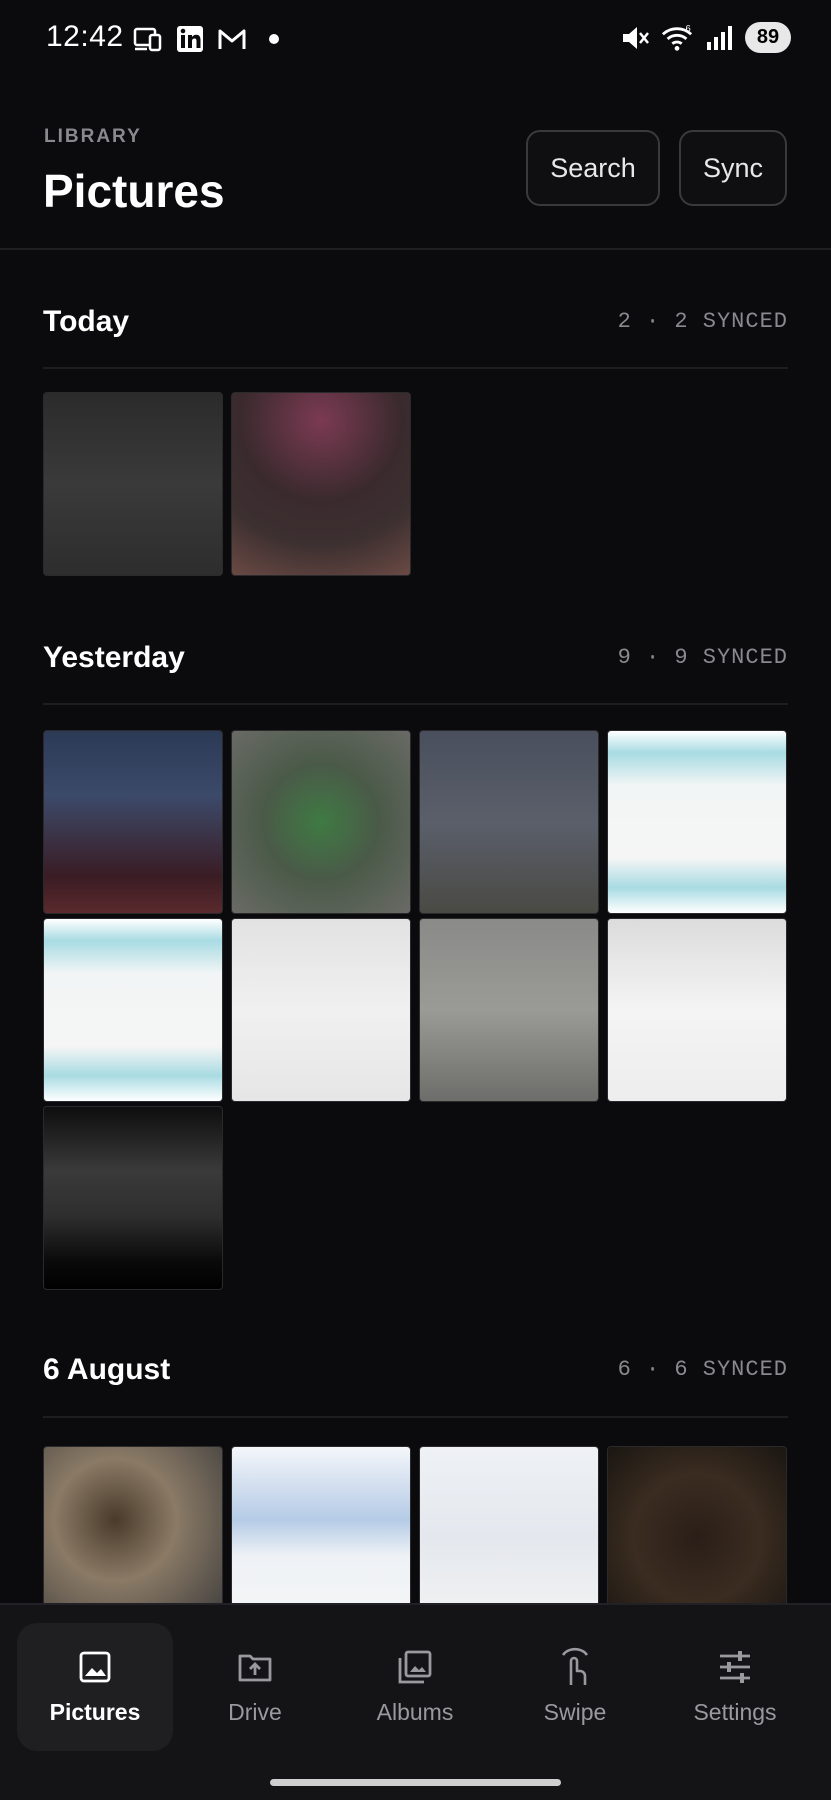 Image resolution: width=831 pixels, height=1800 pixels. Describe the element at coordinates (134, 191) in the screenshot. I see `page-title: Pictures` at that location.